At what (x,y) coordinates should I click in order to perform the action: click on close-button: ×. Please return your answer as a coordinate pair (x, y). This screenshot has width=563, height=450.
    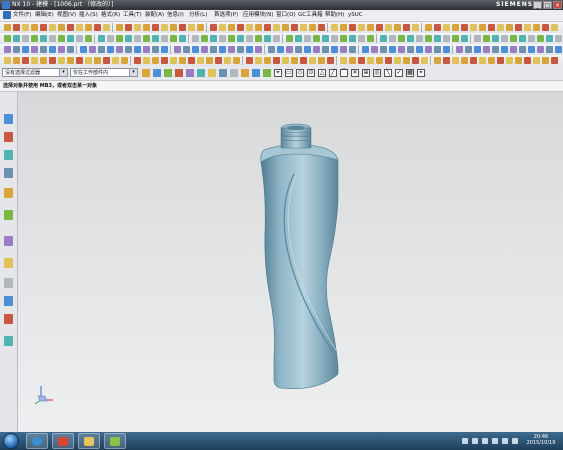
    Looking at the image, I should click on (557, 5).